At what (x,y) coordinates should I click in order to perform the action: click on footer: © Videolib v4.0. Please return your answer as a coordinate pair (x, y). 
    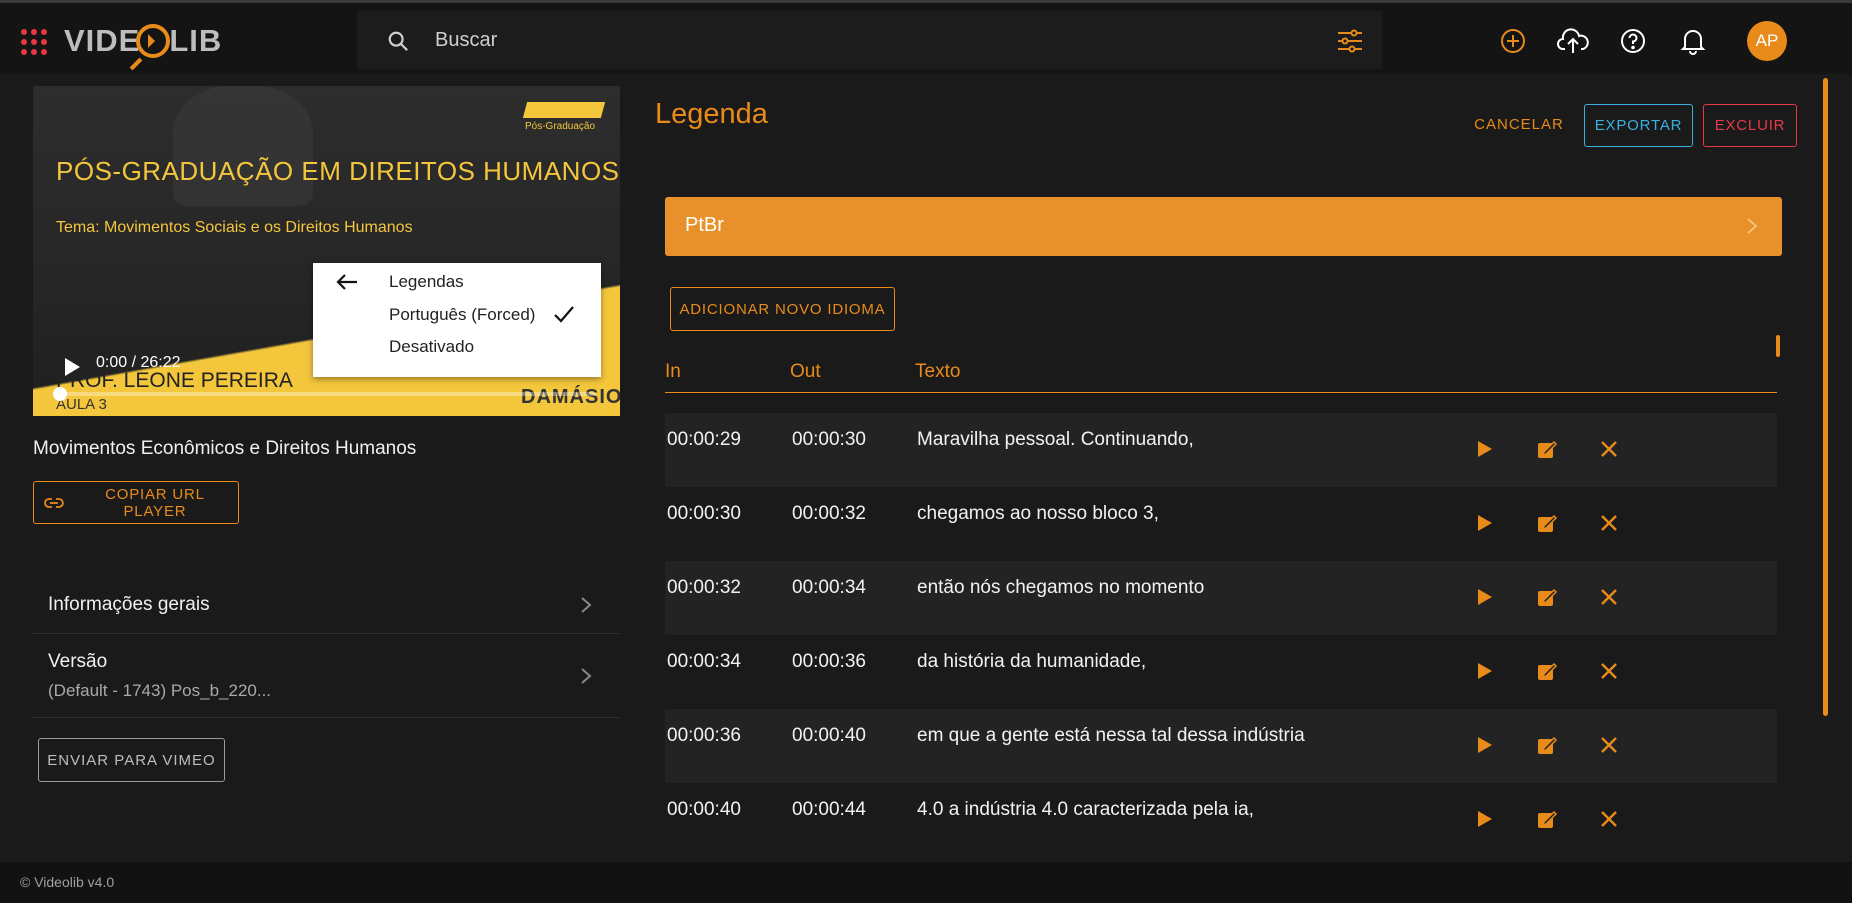
    Looking at the image, I should click on (926, 882).